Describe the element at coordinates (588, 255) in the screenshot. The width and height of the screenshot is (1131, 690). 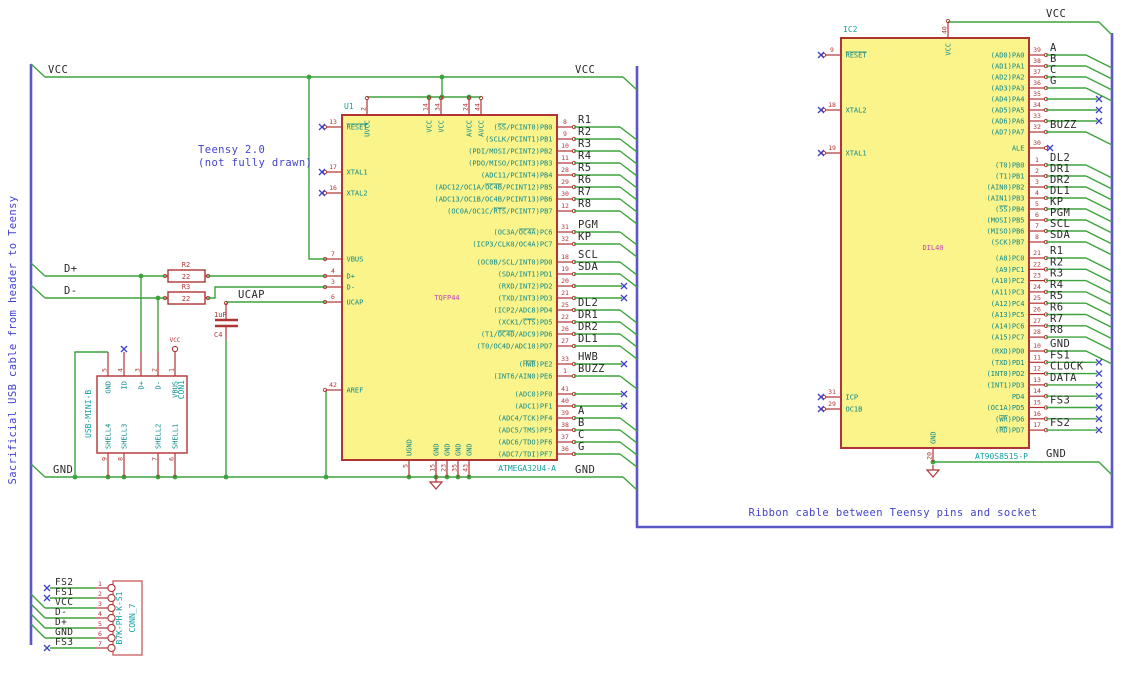
I see `net-label: SCL` at that location.